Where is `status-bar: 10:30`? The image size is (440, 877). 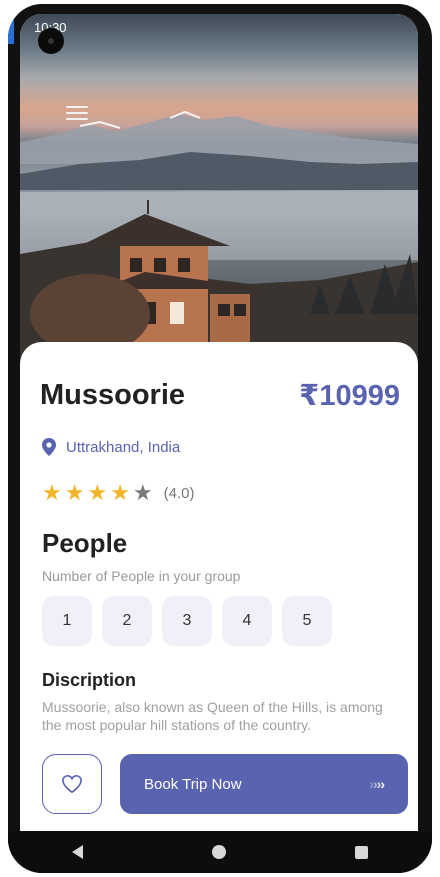
status-bar: 10:30 is located at coordinates (219, 27).